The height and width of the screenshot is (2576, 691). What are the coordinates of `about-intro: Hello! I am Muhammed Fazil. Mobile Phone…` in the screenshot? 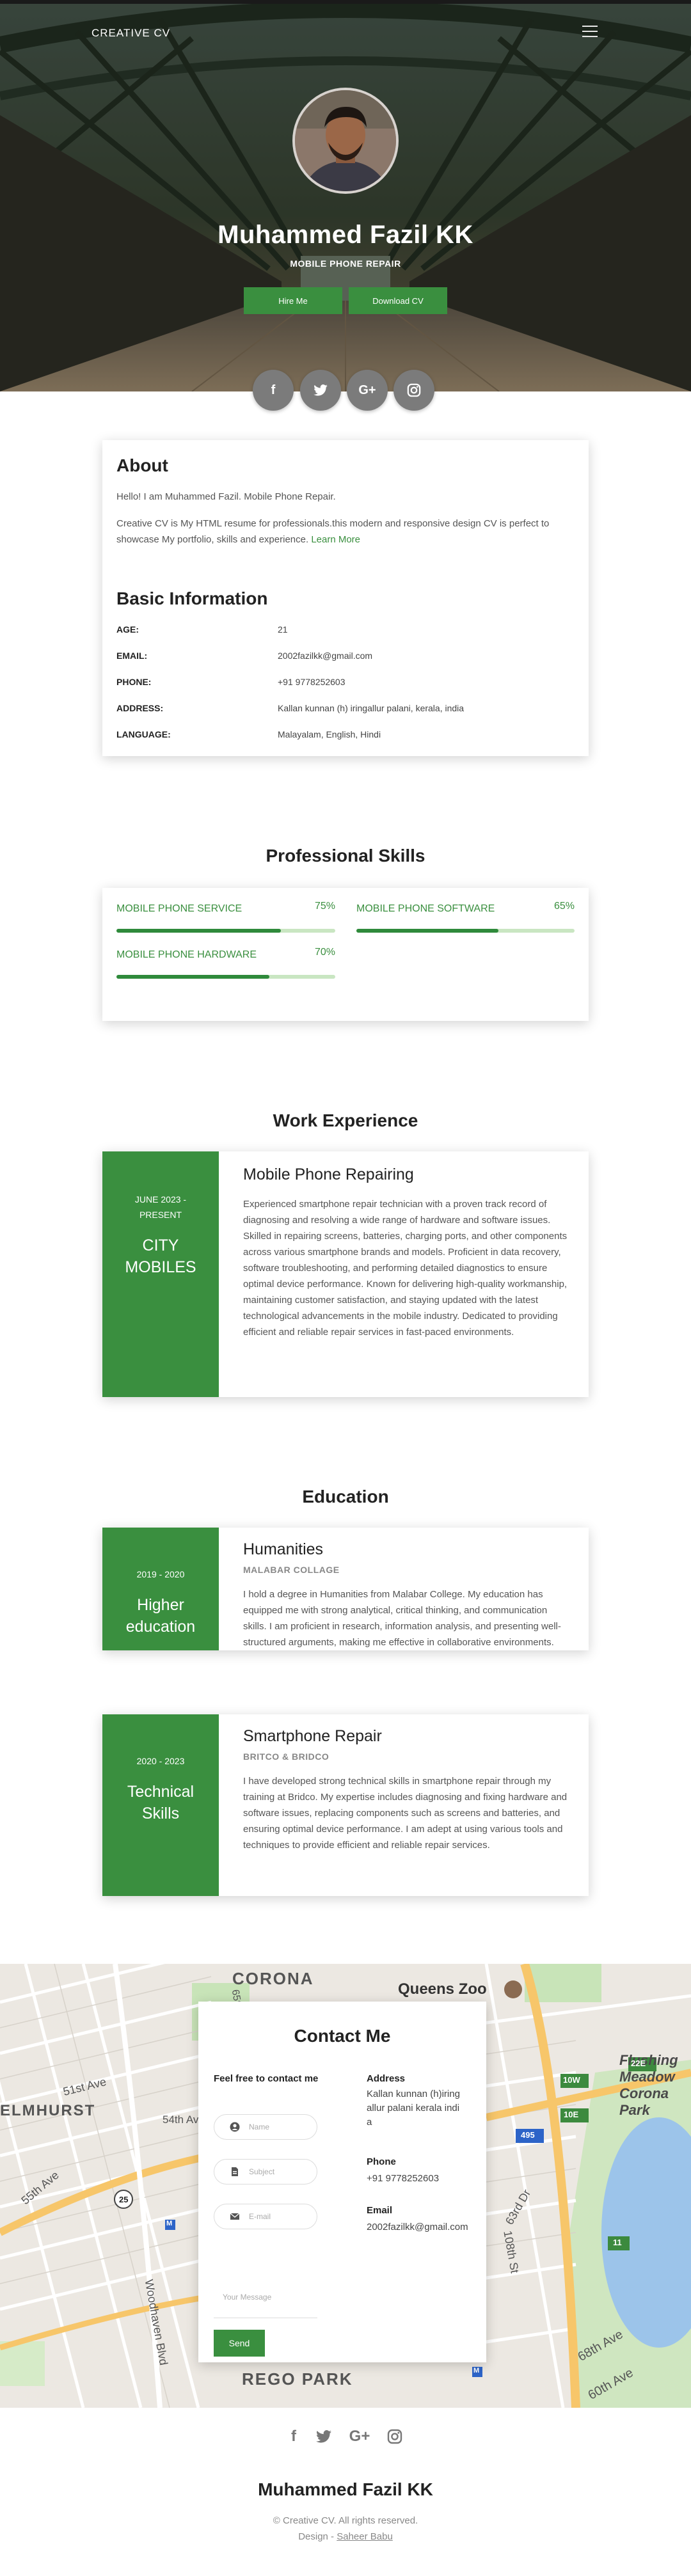 It's located at (226, 496).